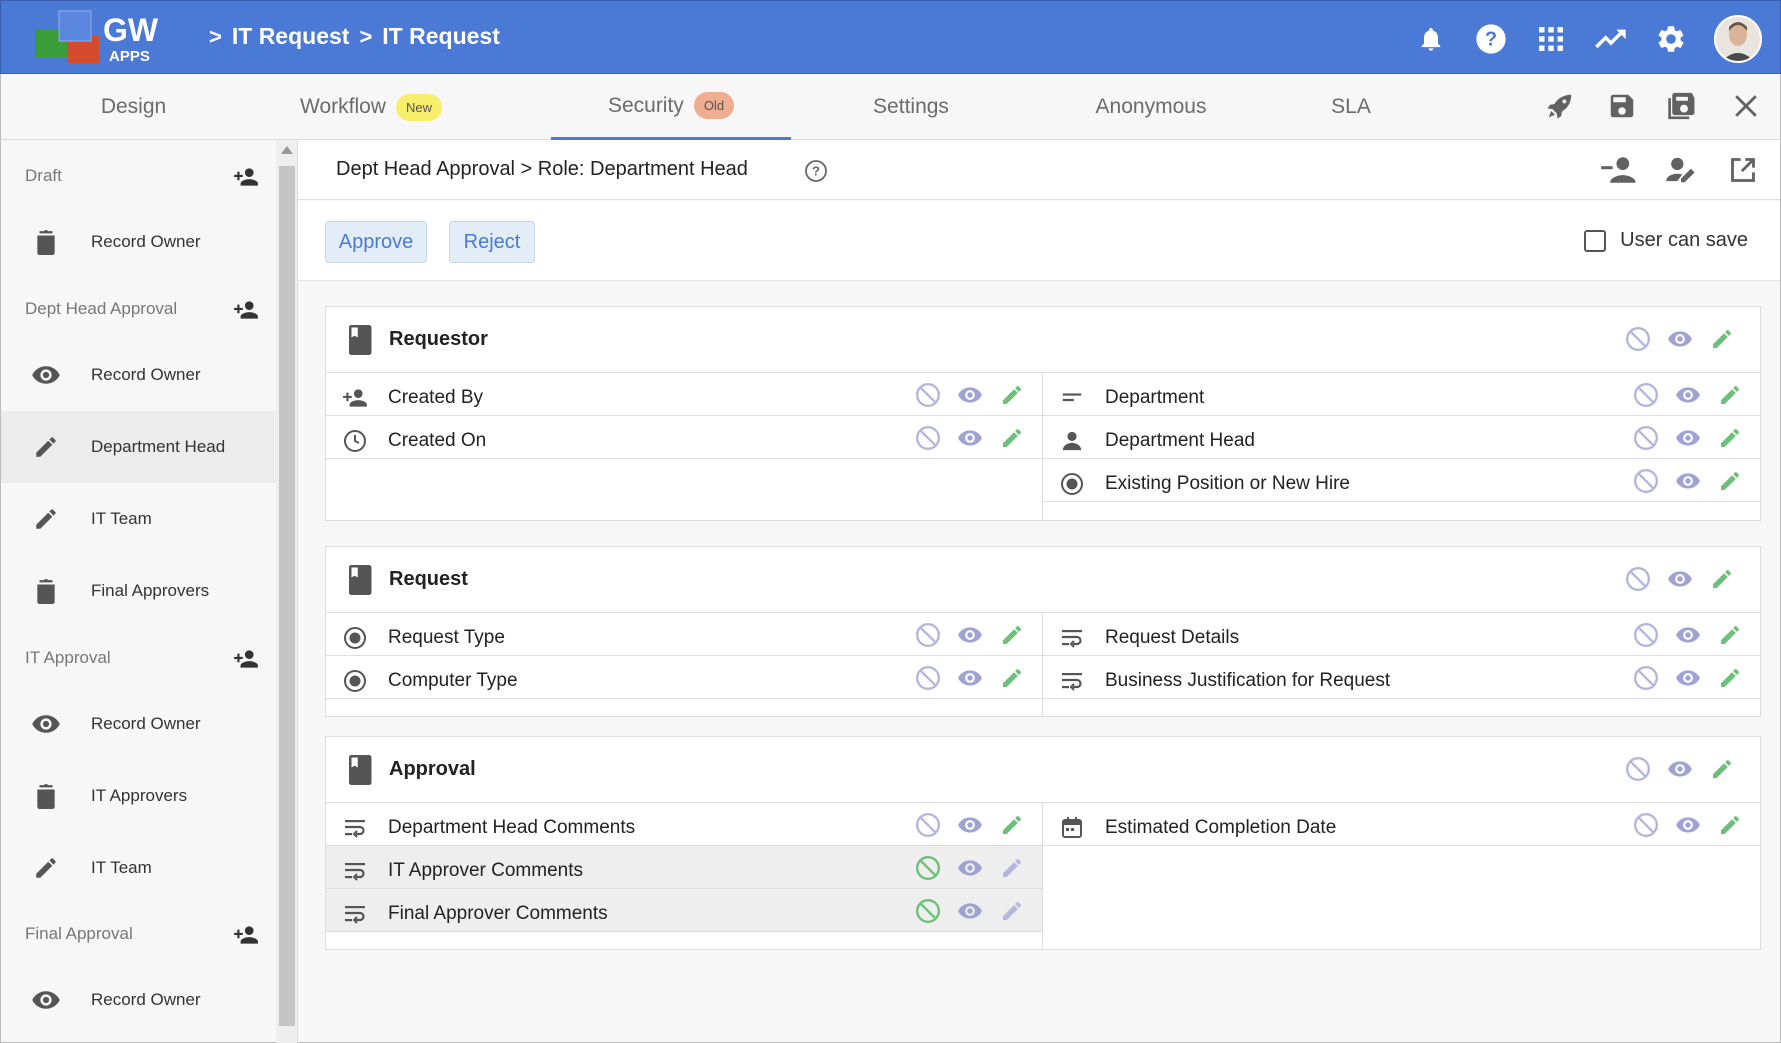 This screenshot has height=1043, width=1781. What do you see at coordinates (1684, 106) in the screenshot?
I see `save-and-close-icon` at bounding box center [1684, 106].